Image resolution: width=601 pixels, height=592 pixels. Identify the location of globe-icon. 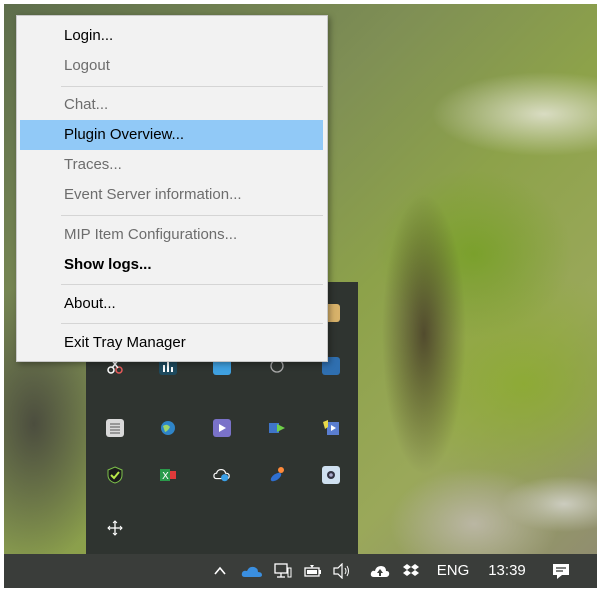
(168, 428).